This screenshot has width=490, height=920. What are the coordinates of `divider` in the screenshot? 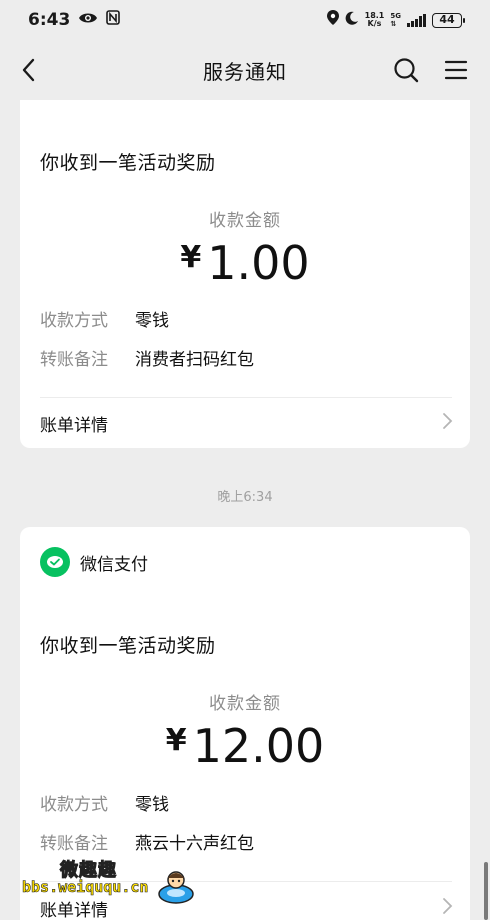 It's located at (246, 397).